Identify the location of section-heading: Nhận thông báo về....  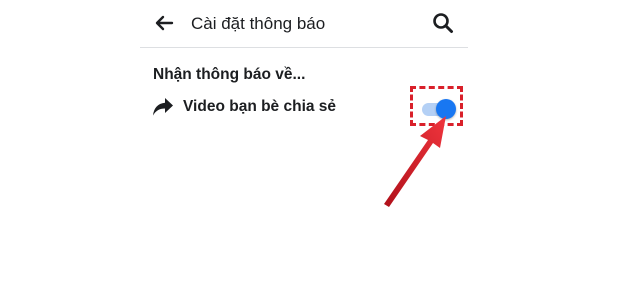
(229, 74).